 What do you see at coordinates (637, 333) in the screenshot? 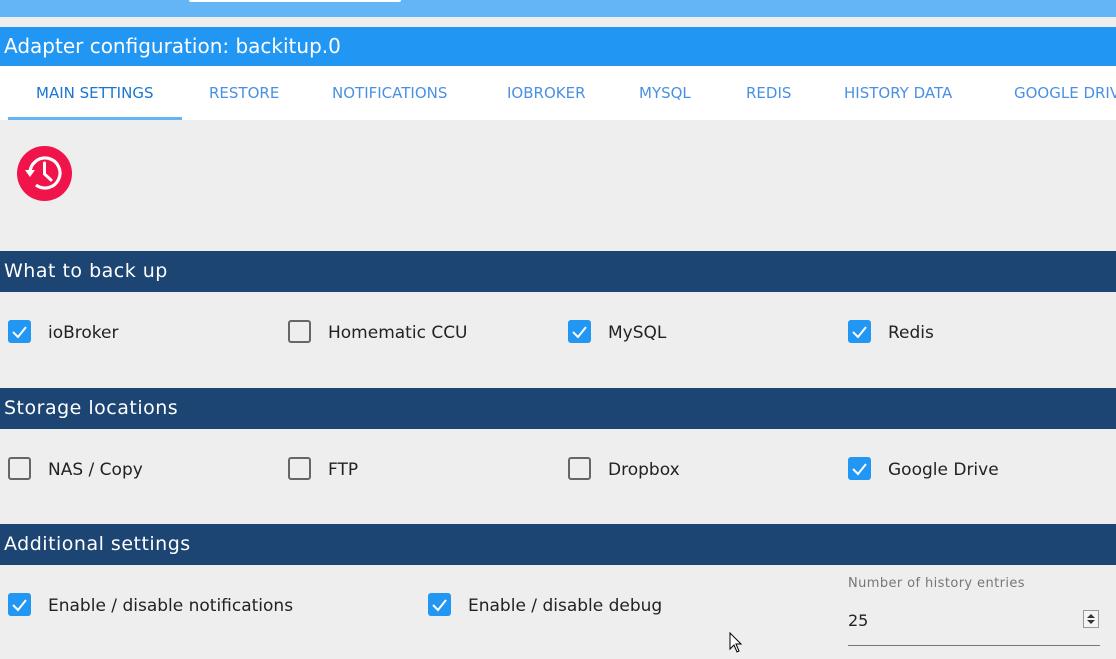
I see `checkbox-label: MySQL` at bounding box center [637, 333].